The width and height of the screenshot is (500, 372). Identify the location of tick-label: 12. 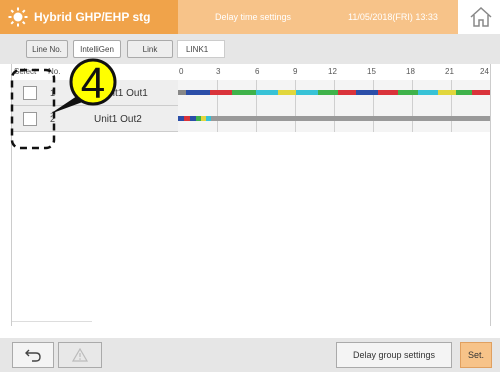
(332, 71).